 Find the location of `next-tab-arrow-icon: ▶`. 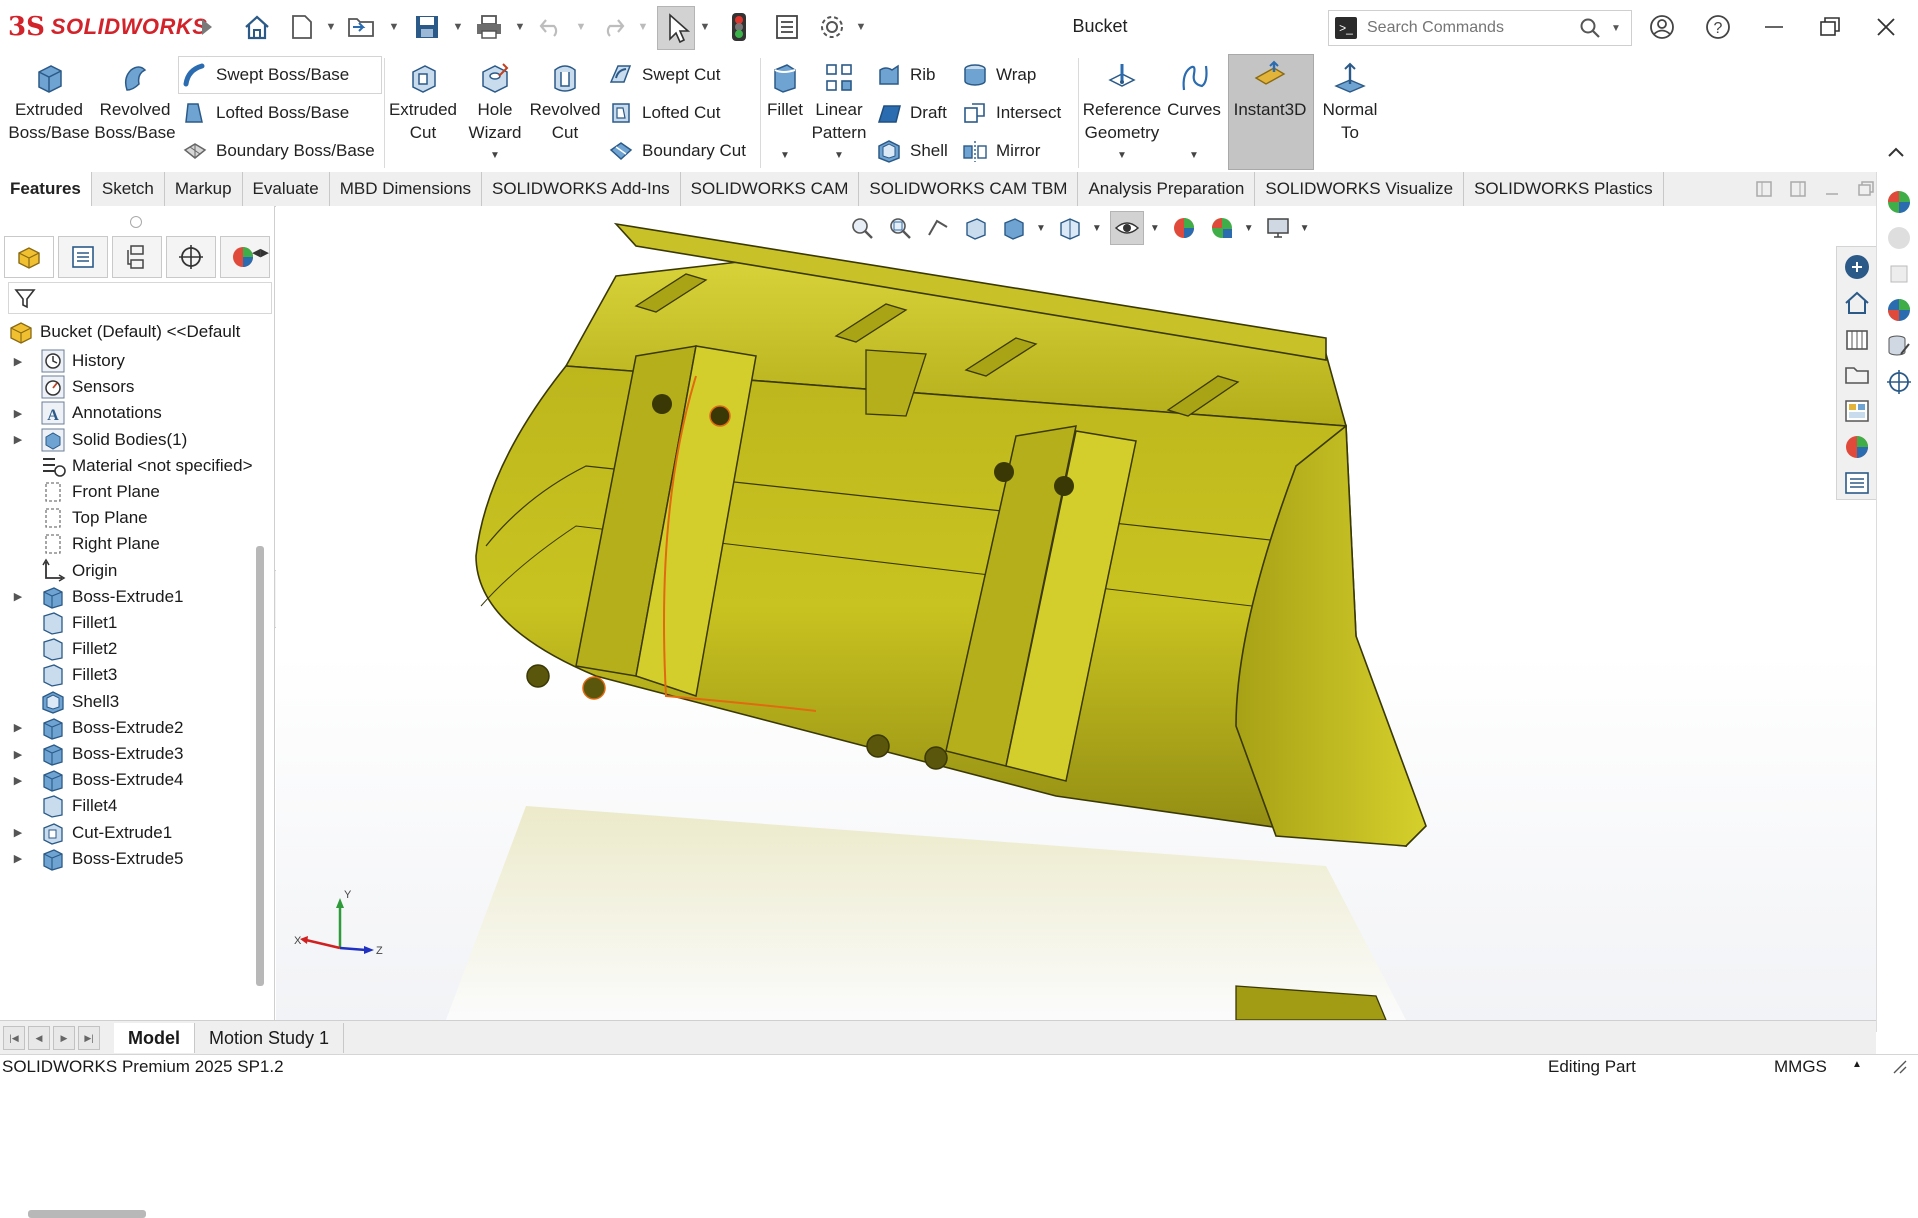

next-tab-arrow-icon: ▶ is located at coordinates (64, 1038).